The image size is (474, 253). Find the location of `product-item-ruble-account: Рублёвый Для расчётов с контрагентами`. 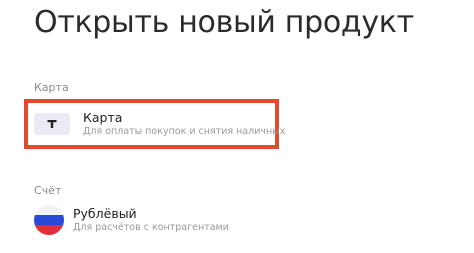

product-item-ruble-account: Рублёвый Для расчётов с контрагентами is located at coordinates (131, 220).